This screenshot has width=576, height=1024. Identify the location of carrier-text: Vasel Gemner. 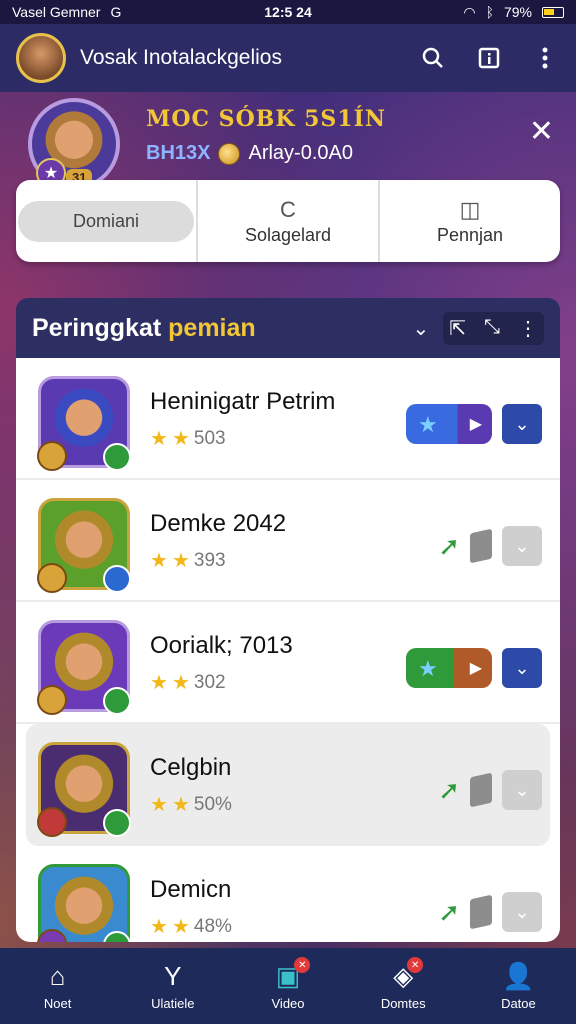
(56, 12).